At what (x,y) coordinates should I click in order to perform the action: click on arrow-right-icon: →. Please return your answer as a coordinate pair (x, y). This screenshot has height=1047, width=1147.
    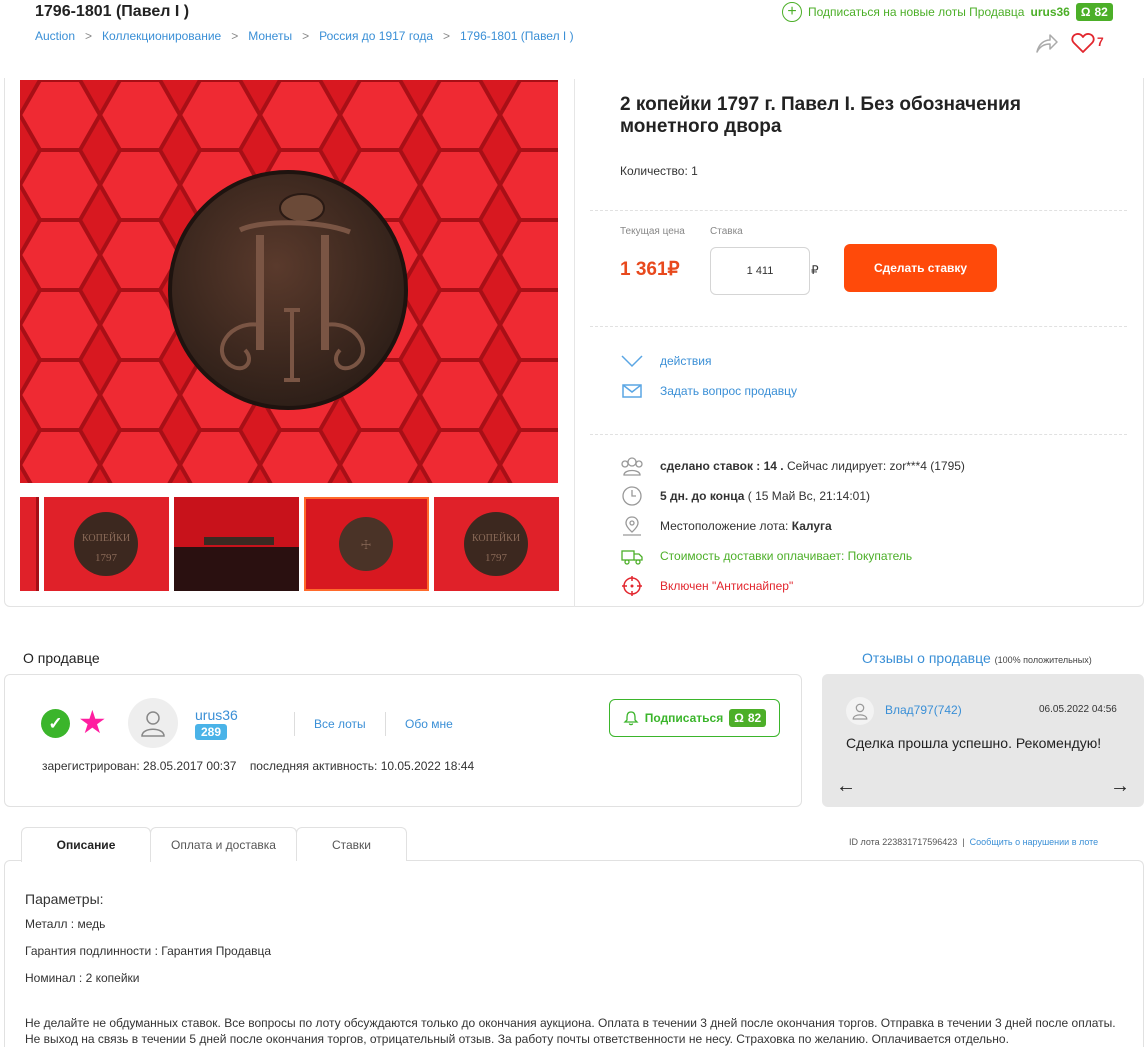
    Looking at the image, I should click on (1120, 786).